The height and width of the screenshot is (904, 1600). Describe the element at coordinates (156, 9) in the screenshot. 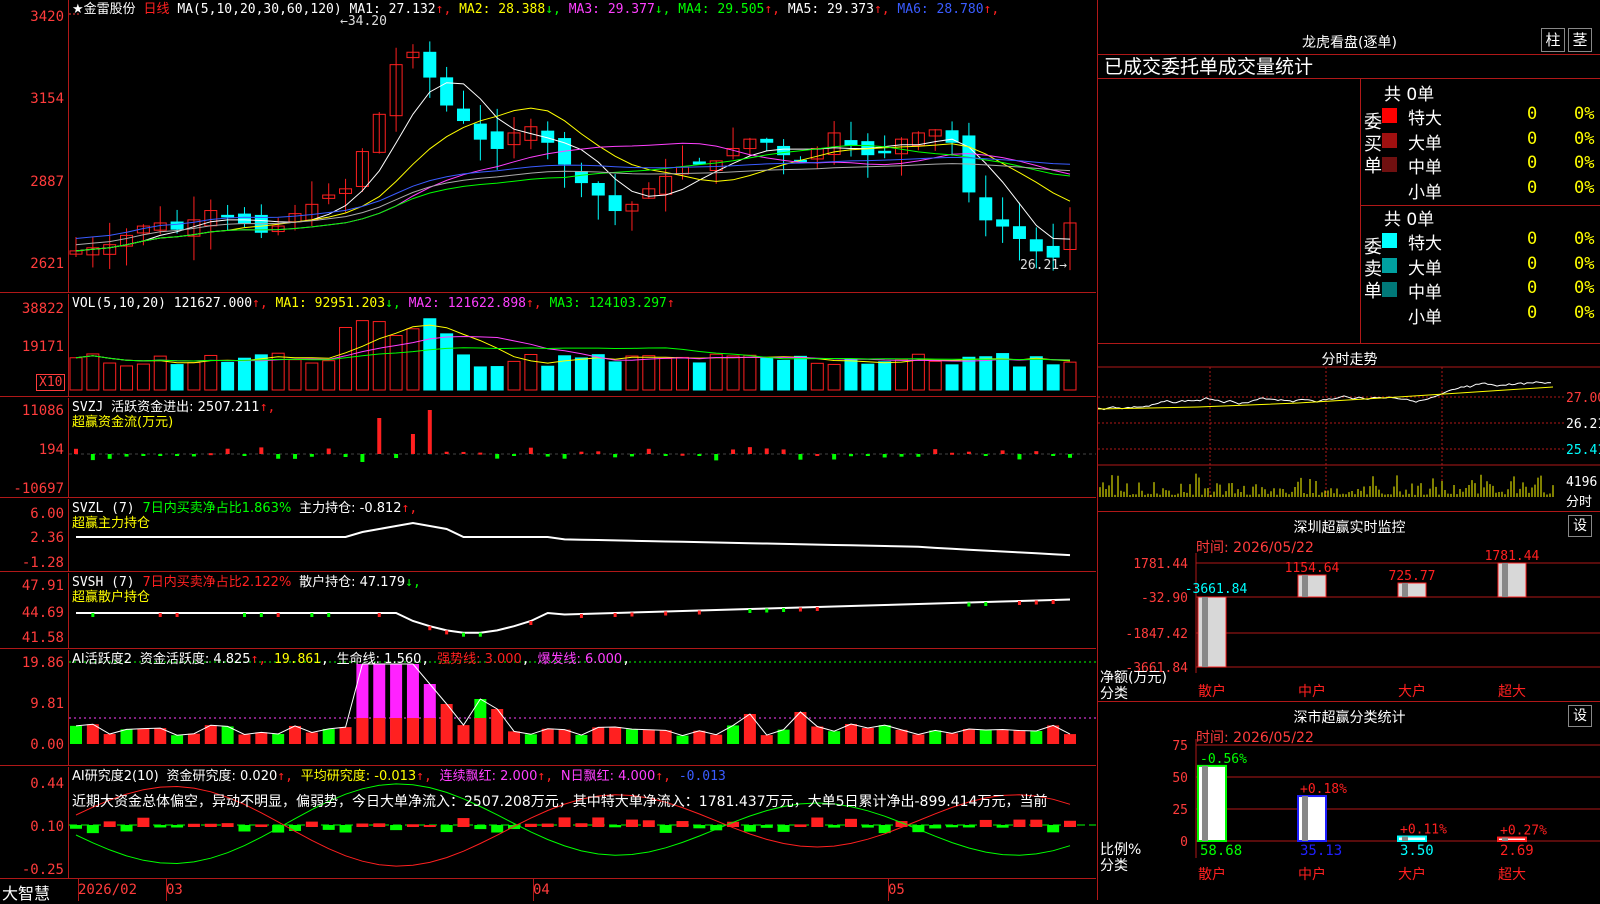

I see `period-label: 日线` at that location.